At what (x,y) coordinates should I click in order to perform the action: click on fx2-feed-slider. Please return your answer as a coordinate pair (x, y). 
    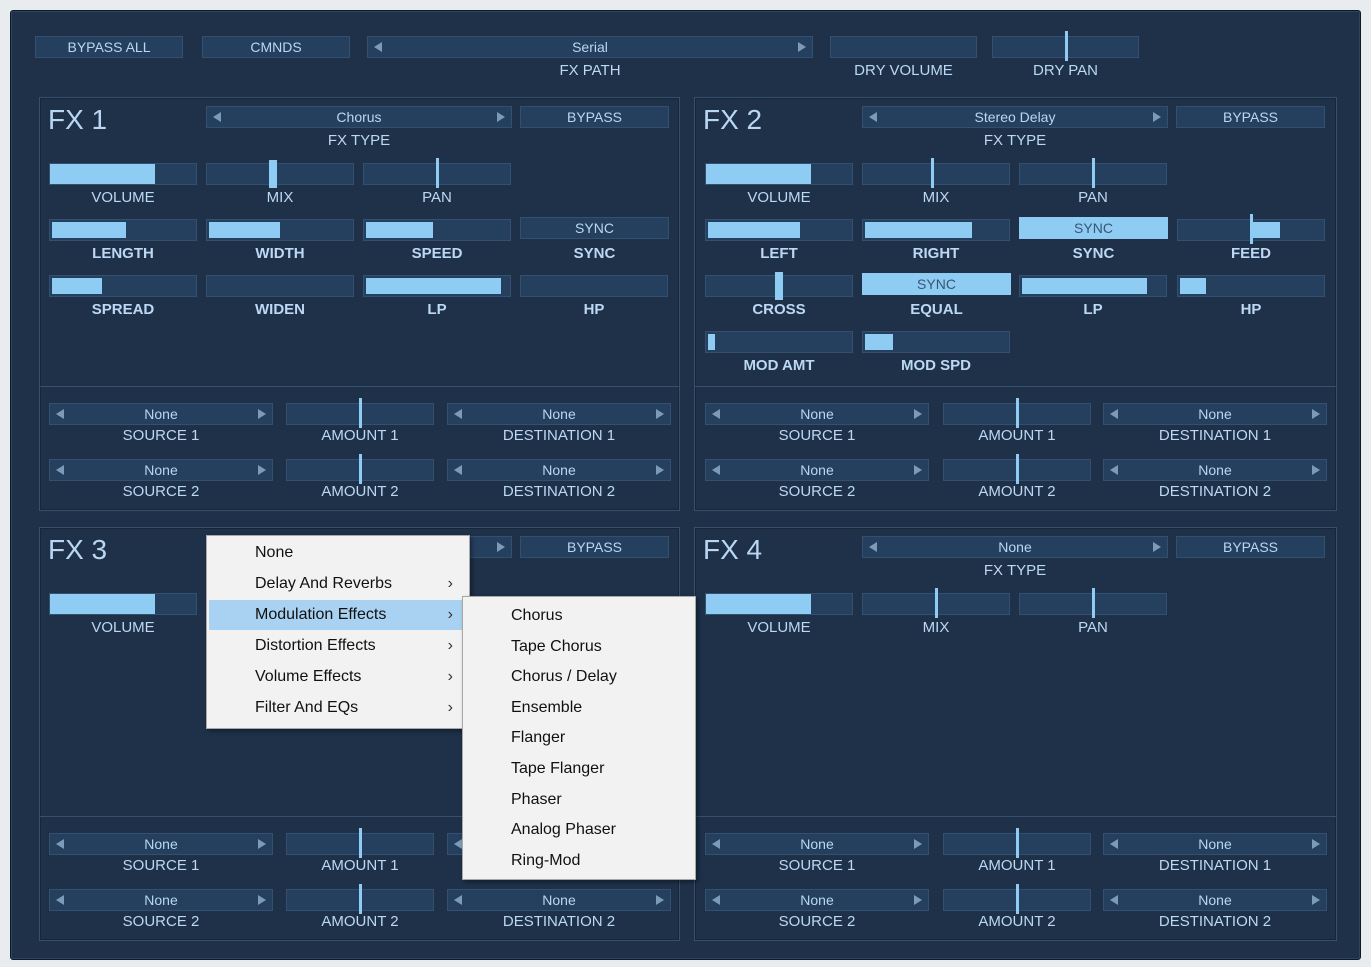
    Looking at the image, I should click on (1251, 229).